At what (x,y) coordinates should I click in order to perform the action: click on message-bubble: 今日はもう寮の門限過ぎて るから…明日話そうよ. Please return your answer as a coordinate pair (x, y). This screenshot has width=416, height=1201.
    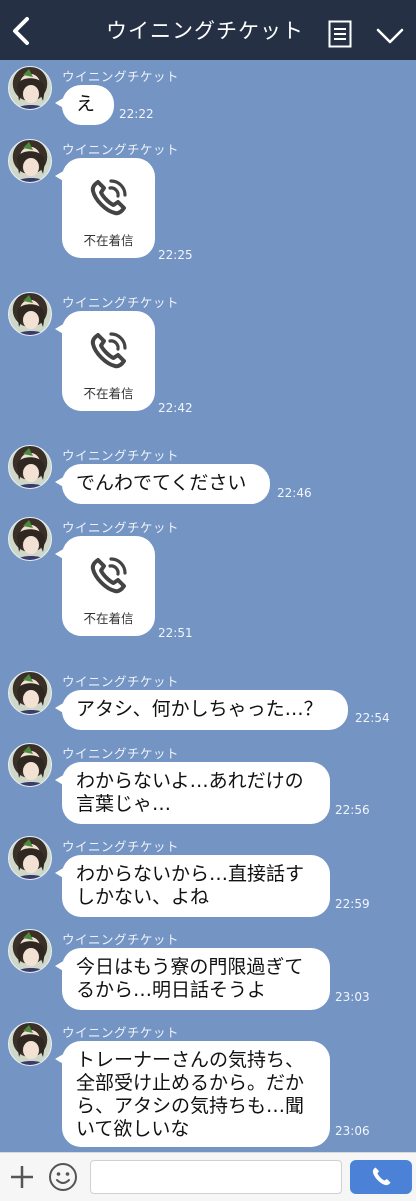
    Looking at the image, I should click on (192, 979).